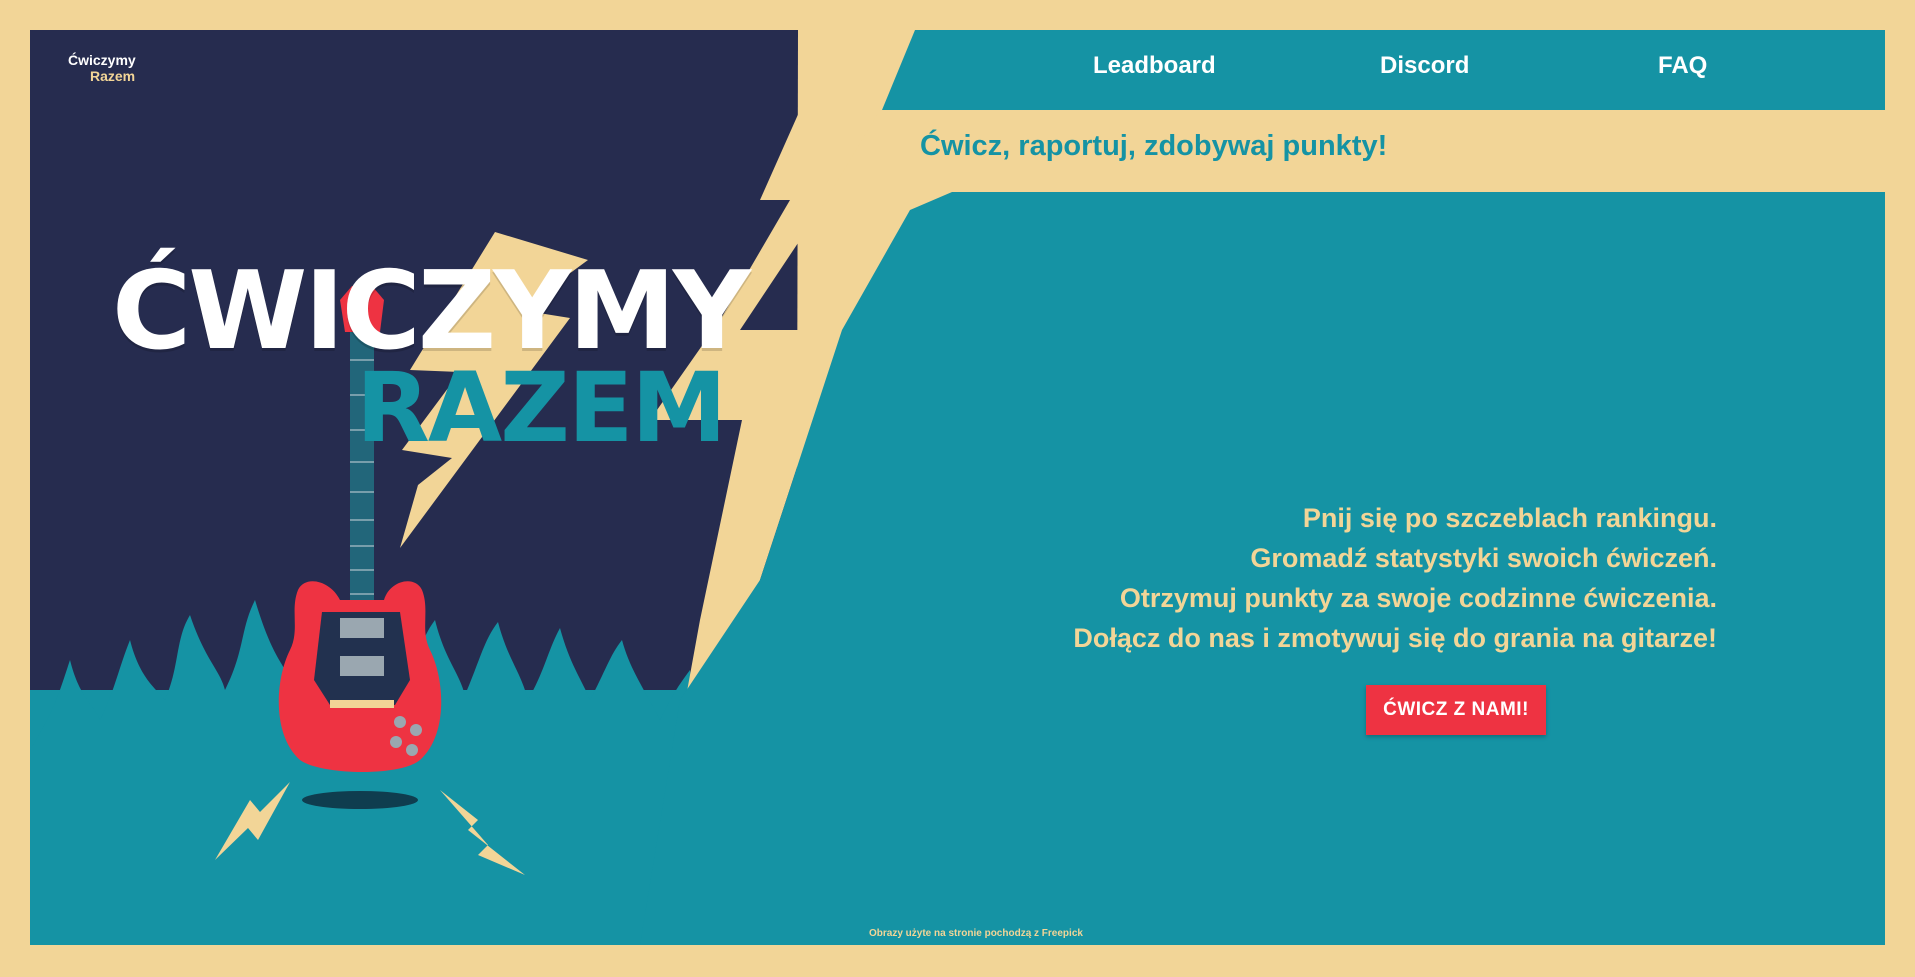 The width and height of the screenshot is (1915, 977). What do you see at coordinates (113, 76) in the screenshot?
I see `logo-line-2: Razem` at bounding box center [113, 76].